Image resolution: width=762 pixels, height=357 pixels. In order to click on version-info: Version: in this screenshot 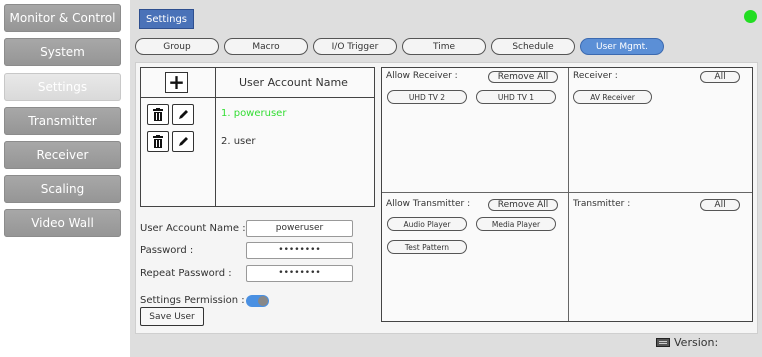, I will do `click(687, 342)`.